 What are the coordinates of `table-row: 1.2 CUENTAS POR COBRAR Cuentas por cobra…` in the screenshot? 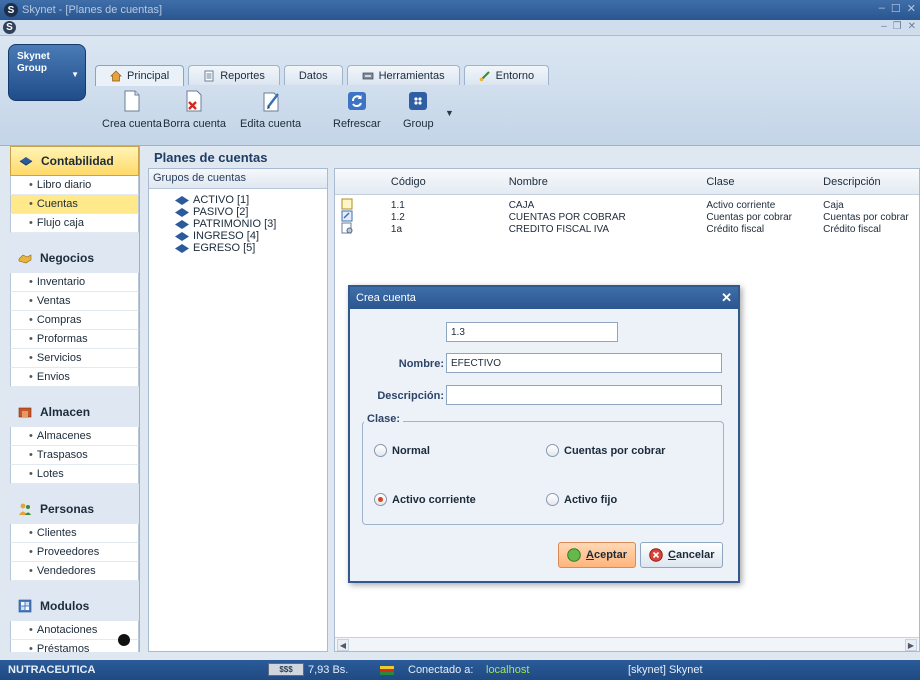 It's located at (627, 216).